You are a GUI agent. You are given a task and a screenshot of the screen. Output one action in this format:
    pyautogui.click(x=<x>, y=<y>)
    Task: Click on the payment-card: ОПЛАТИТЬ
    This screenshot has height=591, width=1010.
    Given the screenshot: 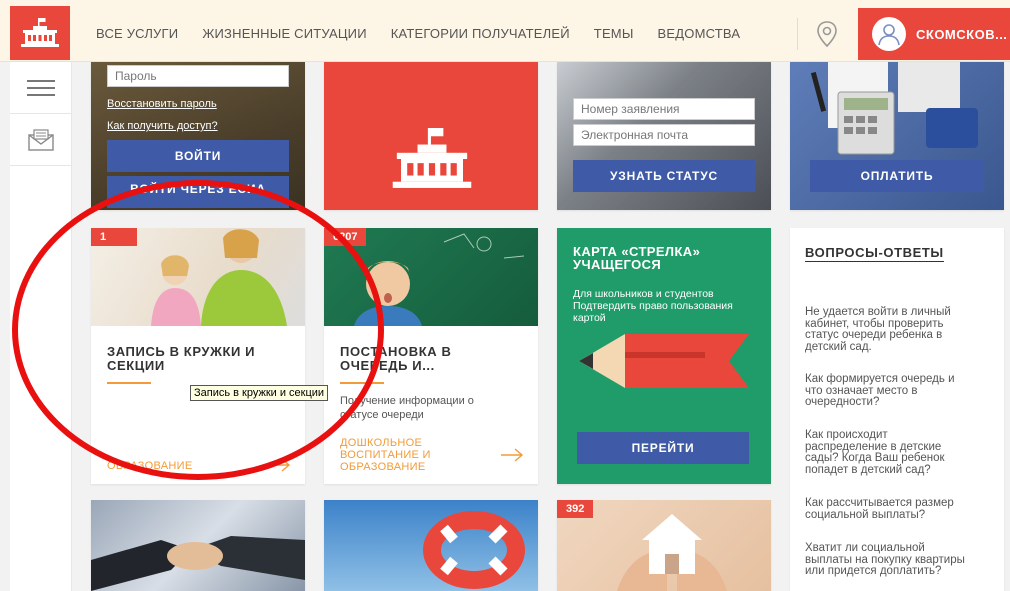 What is the action you would take?
    pyautogui.click(x=897, y=136)
    